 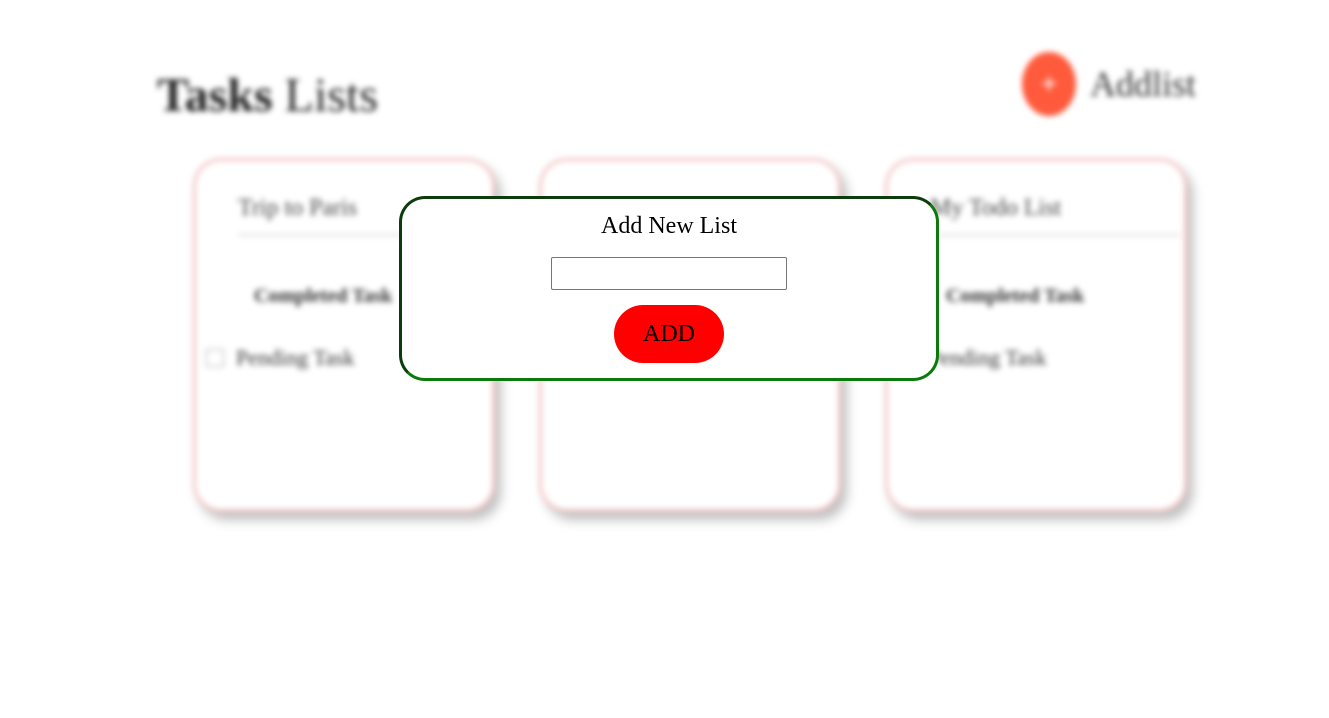 What do you see at coordinates (325, 95) in the screenshot?
I see `page-title-rest: Lists` at bounding box center [325, 95].